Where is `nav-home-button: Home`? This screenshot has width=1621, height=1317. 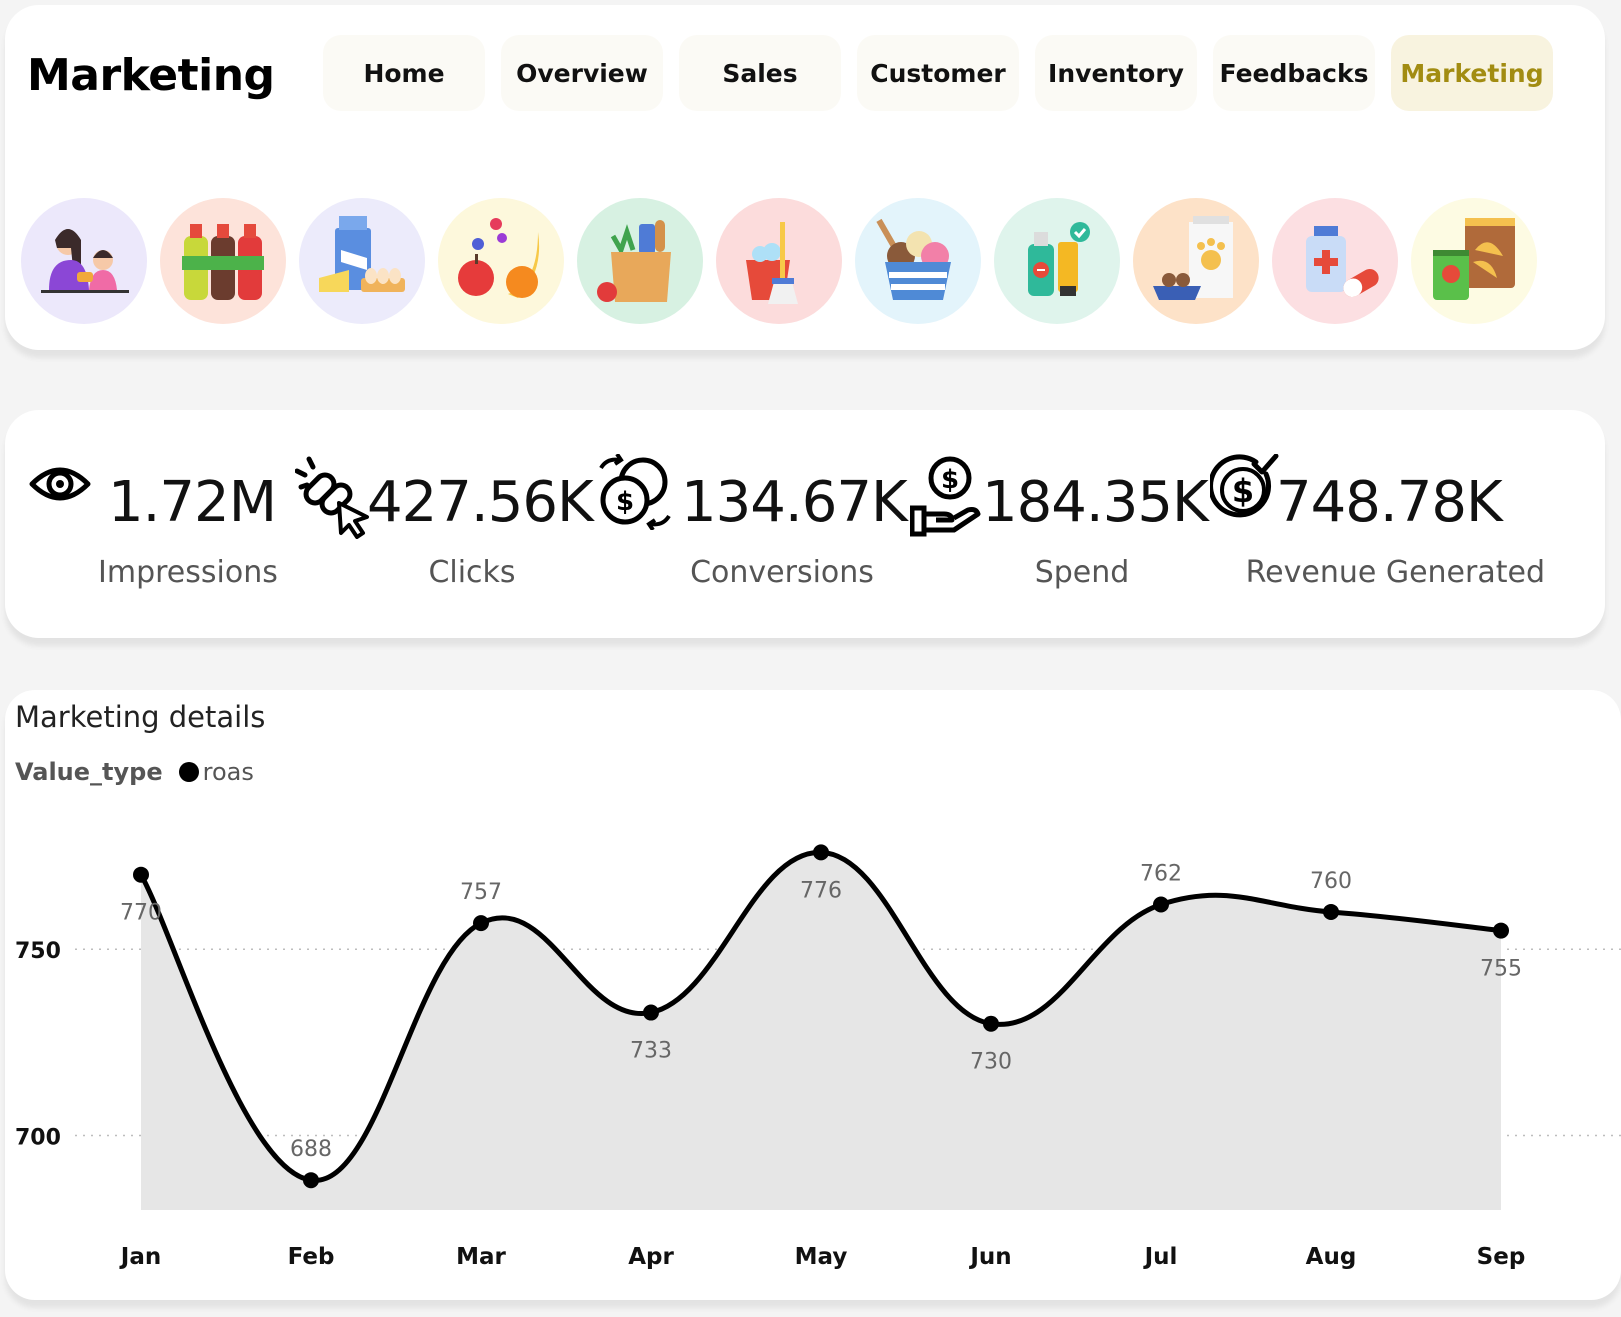
nav-home-button: Home is located at coordinates (404, 73).